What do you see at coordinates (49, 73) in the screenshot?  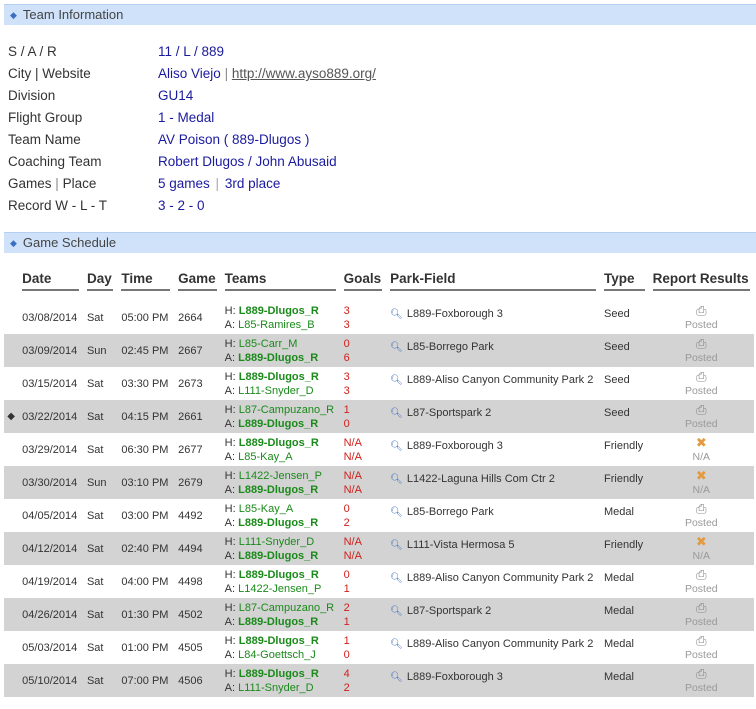 I see `info-label: City | Website` at bounding box center [49, 73].